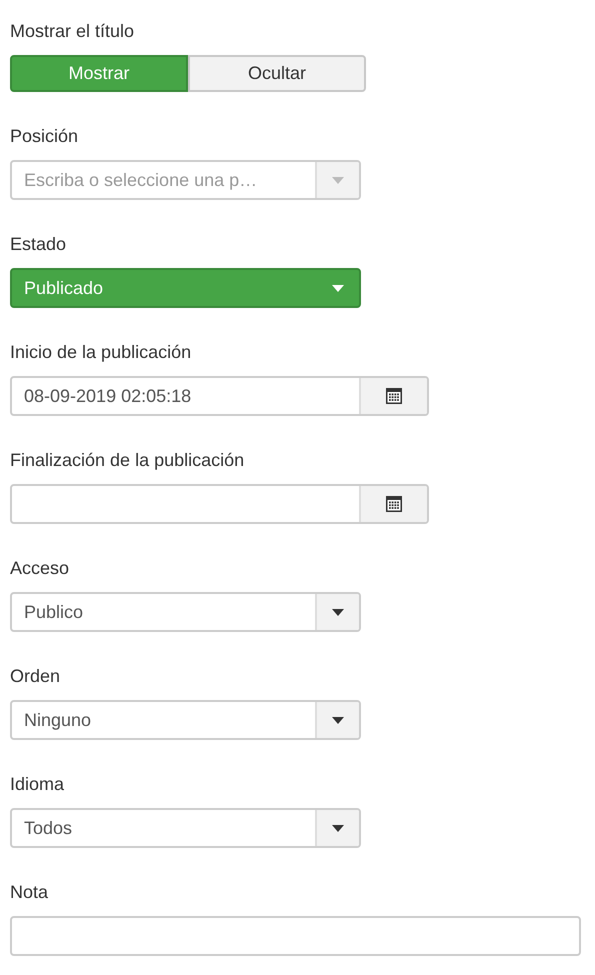 This screenshot has height=975, width=595. Describe the element at coordinates (58, 720) in the screenshot. I see `field-value: Ninguno` at that location.